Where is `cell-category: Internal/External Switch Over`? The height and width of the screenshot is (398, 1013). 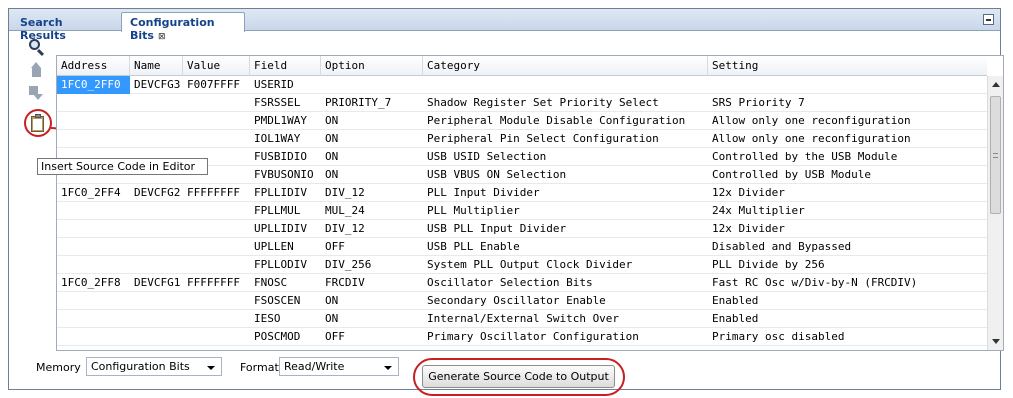 cell-category: Internal/External Switch Over is located at coordinates (565, 319).